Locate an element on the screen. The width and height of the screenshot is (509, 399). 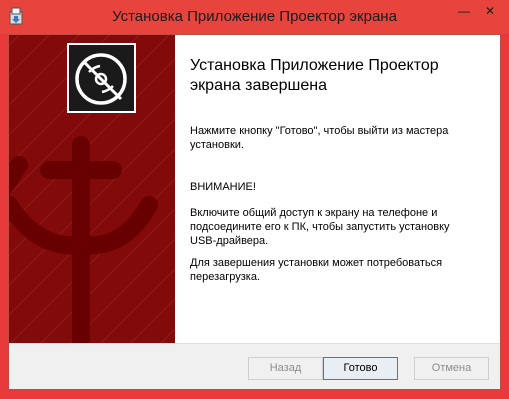
close-icon: ✕ is located at coordinates (490, 11).